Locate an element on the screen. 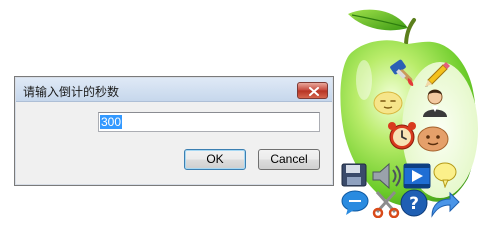 The height and width of the screenshot is (242, 478). save-icon is located at coordinates (354, 175).